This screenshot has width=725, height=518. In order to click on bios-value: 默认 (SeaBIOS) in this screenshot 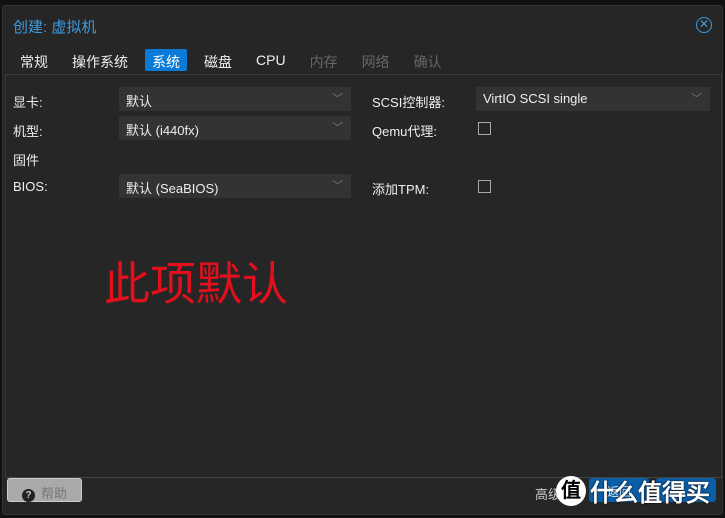, I will do `click(172, 188)`.